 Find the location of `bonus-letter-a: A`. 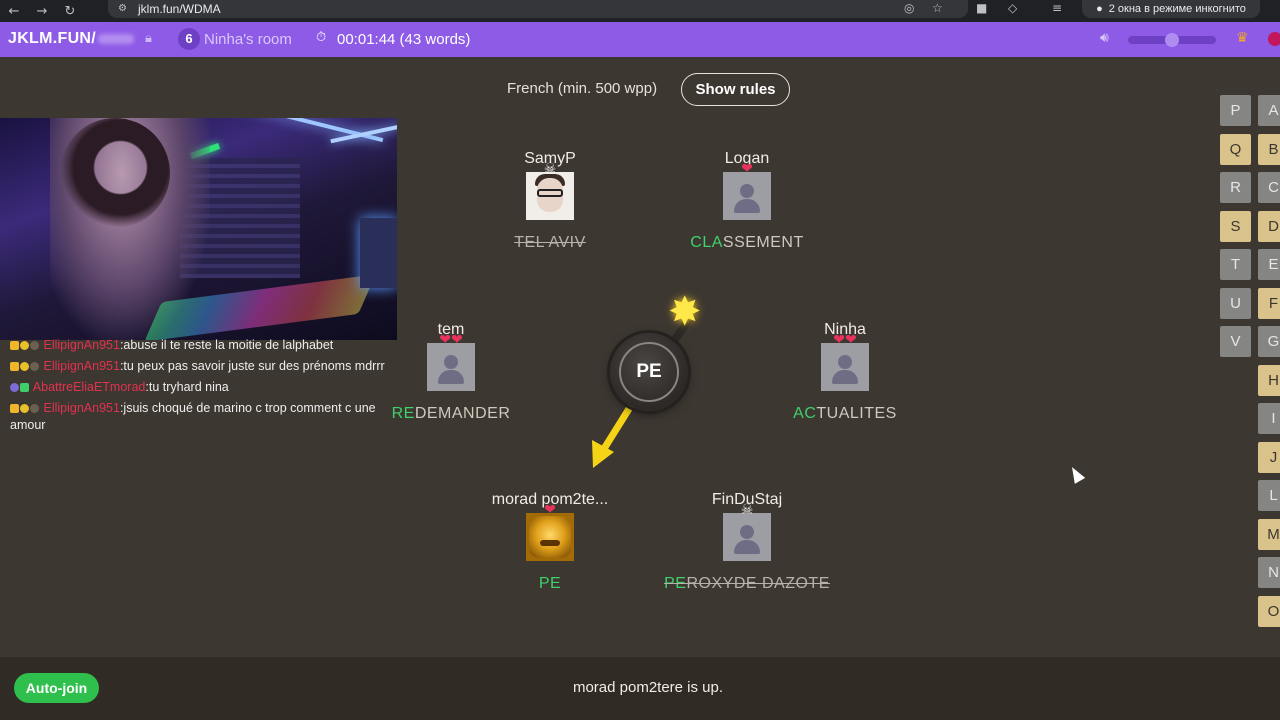

bonus-letter-a: A is located at coordinates (1269, 110).